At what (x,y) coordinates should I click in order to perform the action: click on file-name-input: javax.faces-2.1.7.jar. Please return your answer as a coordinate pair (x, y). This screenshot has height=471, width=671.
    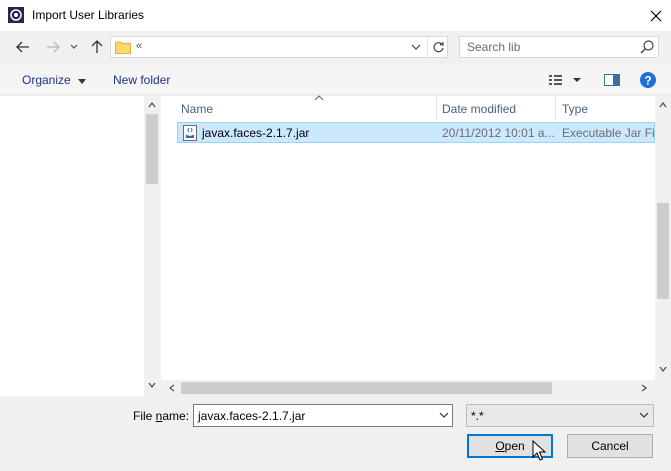
    Looking at the image, I should click on (251, 416).